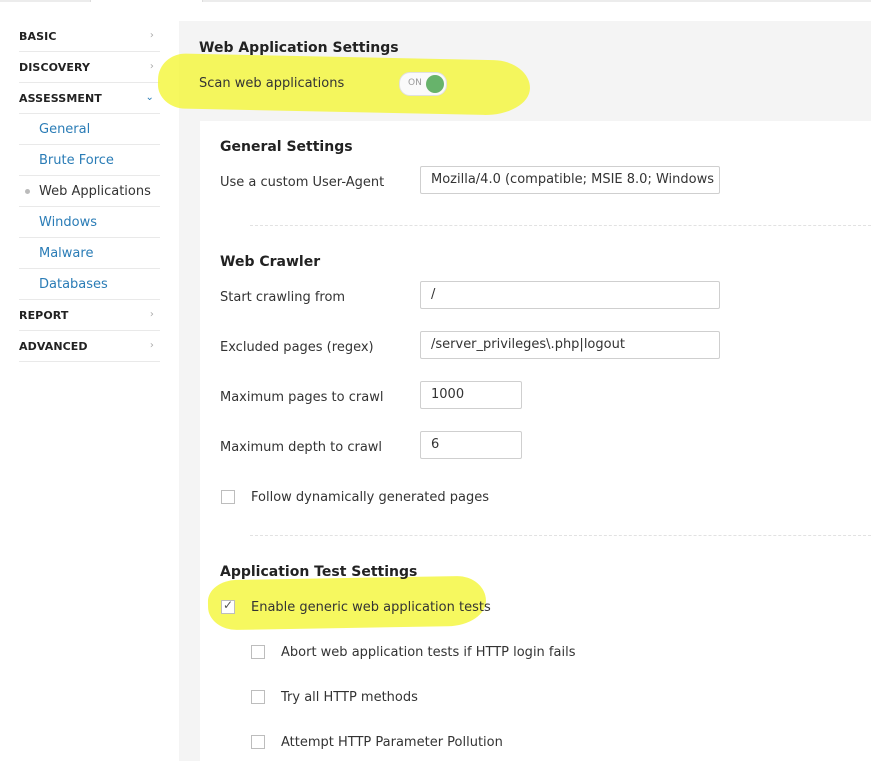 Image resolution: width=871 pixels, height=761 pixels. I want to click on sidebar-subitem-label: Web Applications, so click(95, 191).